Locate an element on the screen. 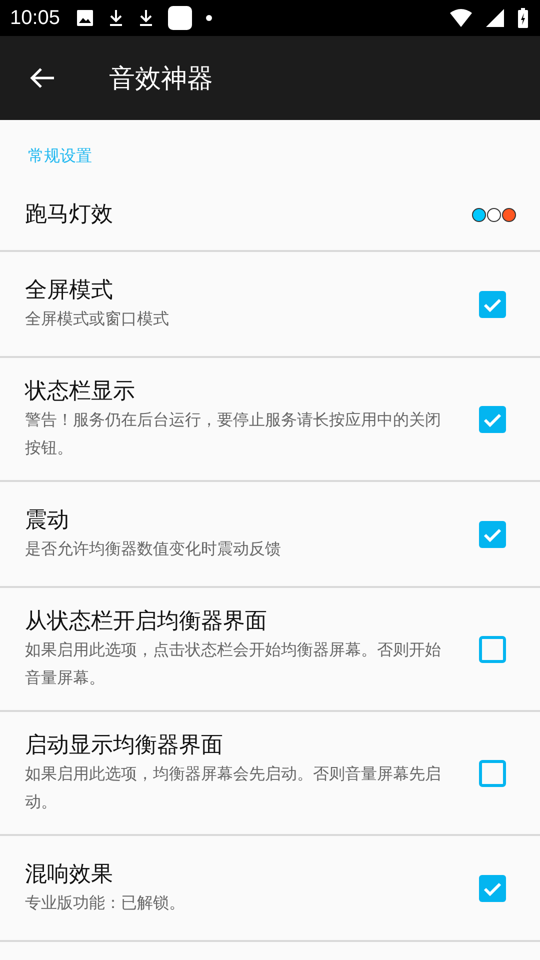  setting-row: 状态栏显示 警告！服务仍在后台运行，要停止服务请长按应用中的关闭按钮。 is located at coordinates (270, 420).